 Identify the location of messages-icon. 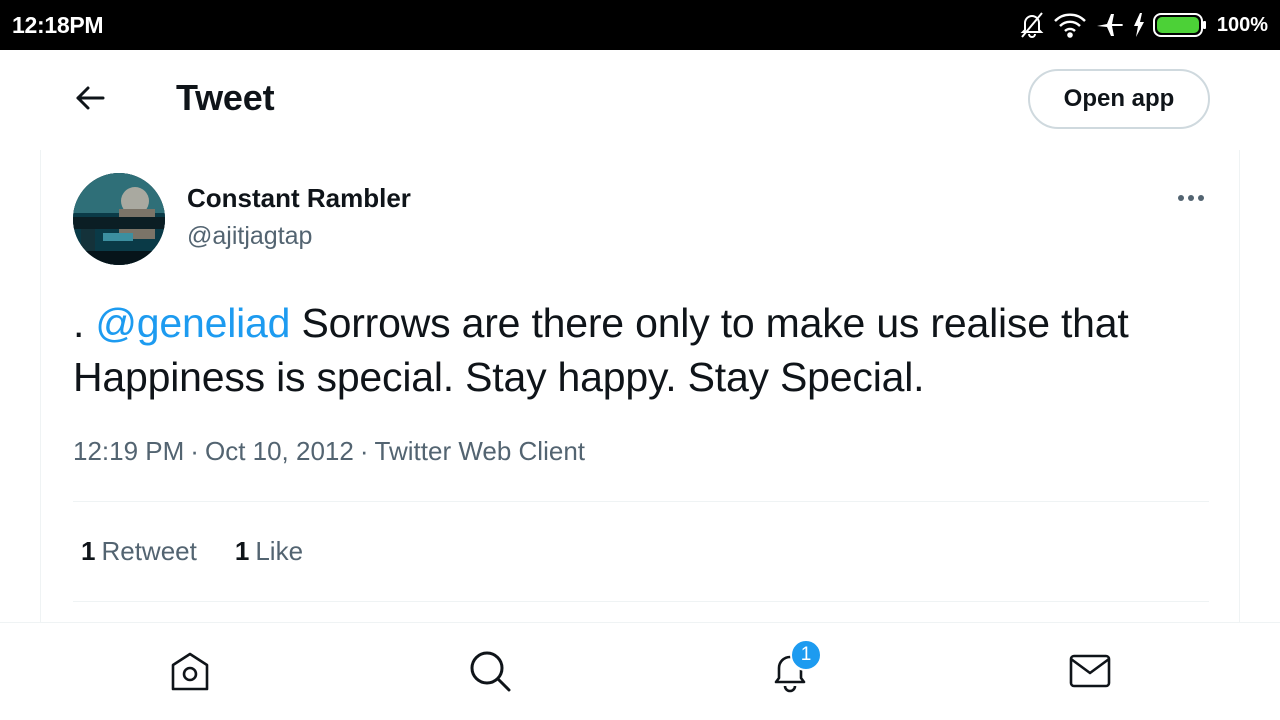
(1090, 673).